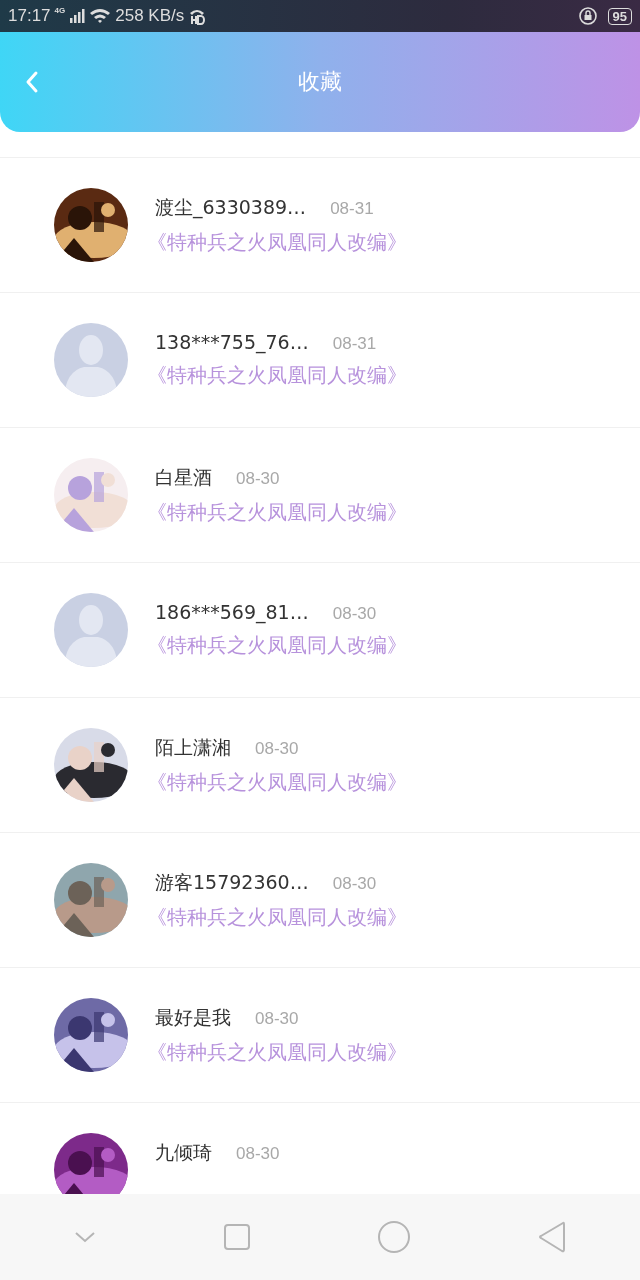  I want to click on signal-icon, so click(77, 16).